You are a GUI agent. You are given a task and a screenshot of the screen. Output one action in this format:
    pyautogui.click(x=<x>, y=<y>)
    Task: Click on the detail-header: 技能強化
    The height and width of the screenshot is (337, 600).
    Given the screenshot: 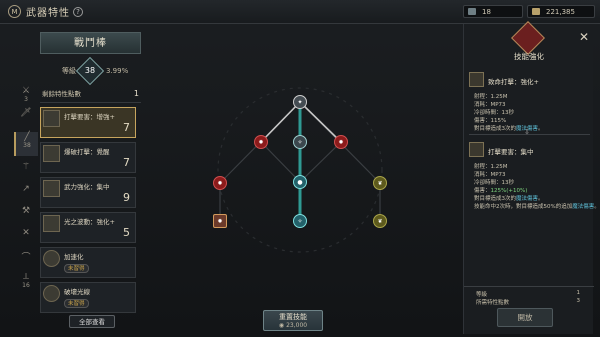 What is the action you would take?
    pyautogui.click(x=529, y=44)
    